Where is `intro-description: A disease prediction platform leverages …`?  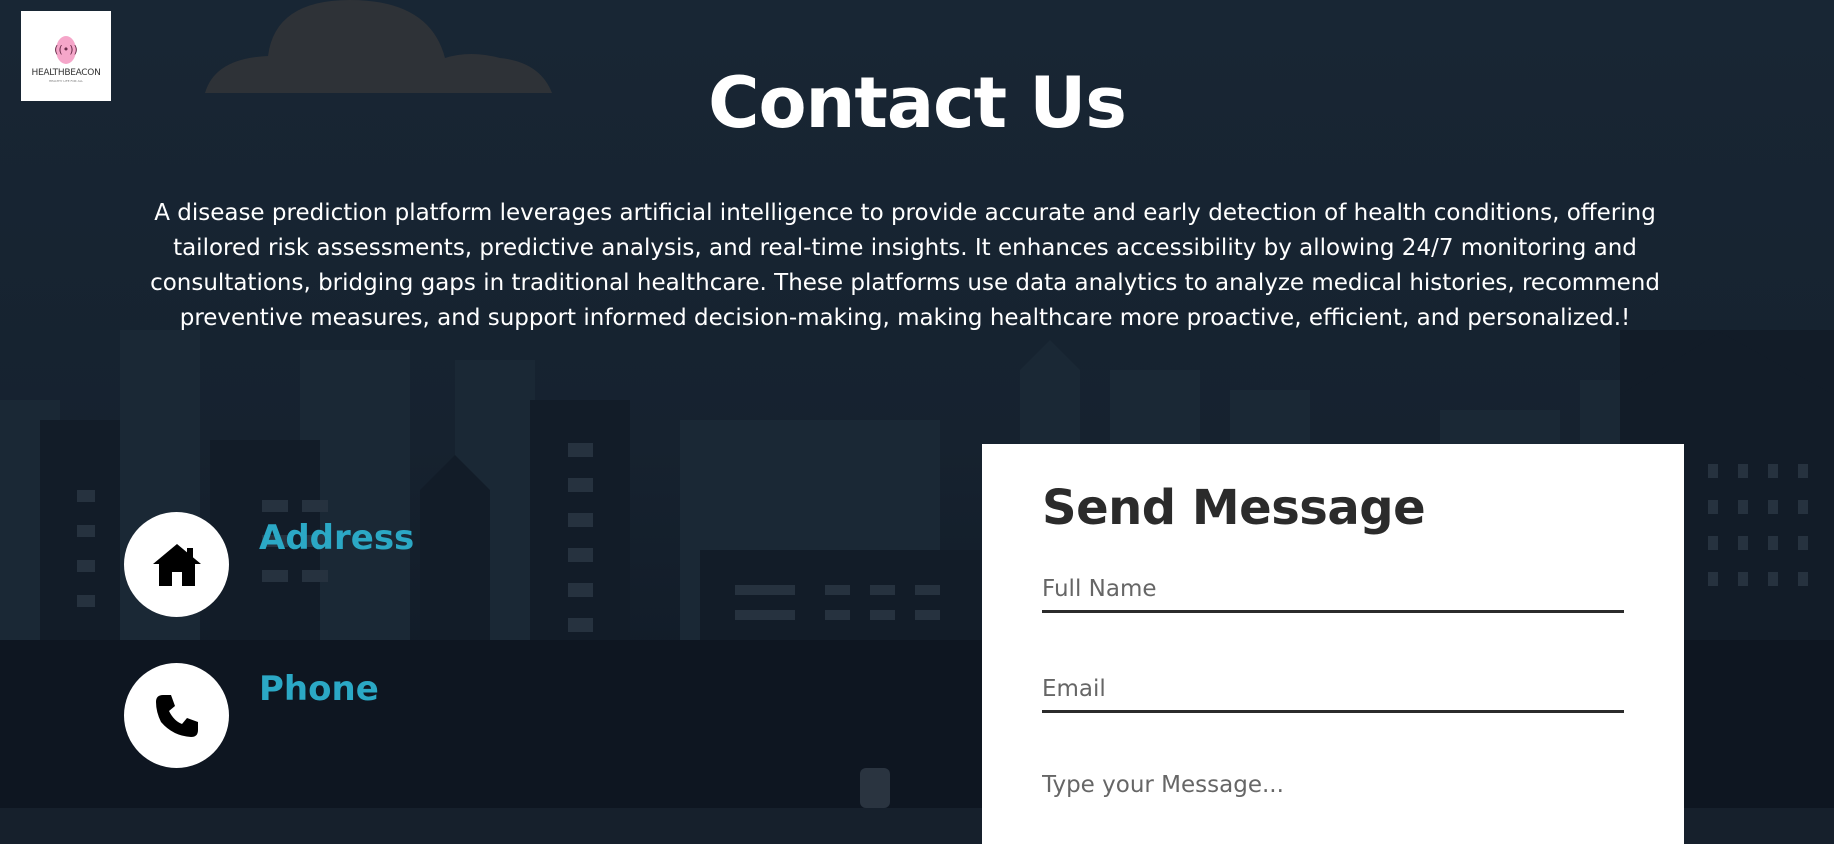 intro-description: A disease prediction platform leverages … is located at coordinates (905, 265).